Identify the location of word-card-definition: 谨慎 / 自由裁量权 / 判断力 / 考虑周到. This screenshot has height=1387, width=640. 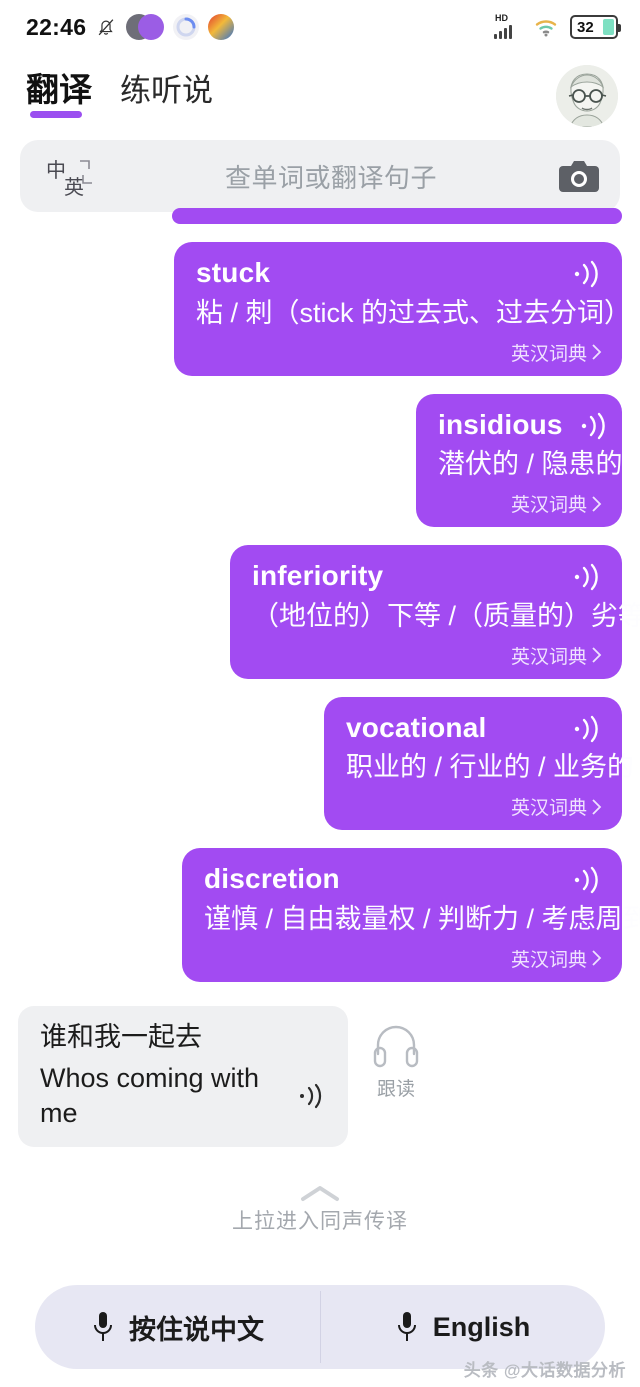
(422, 918).